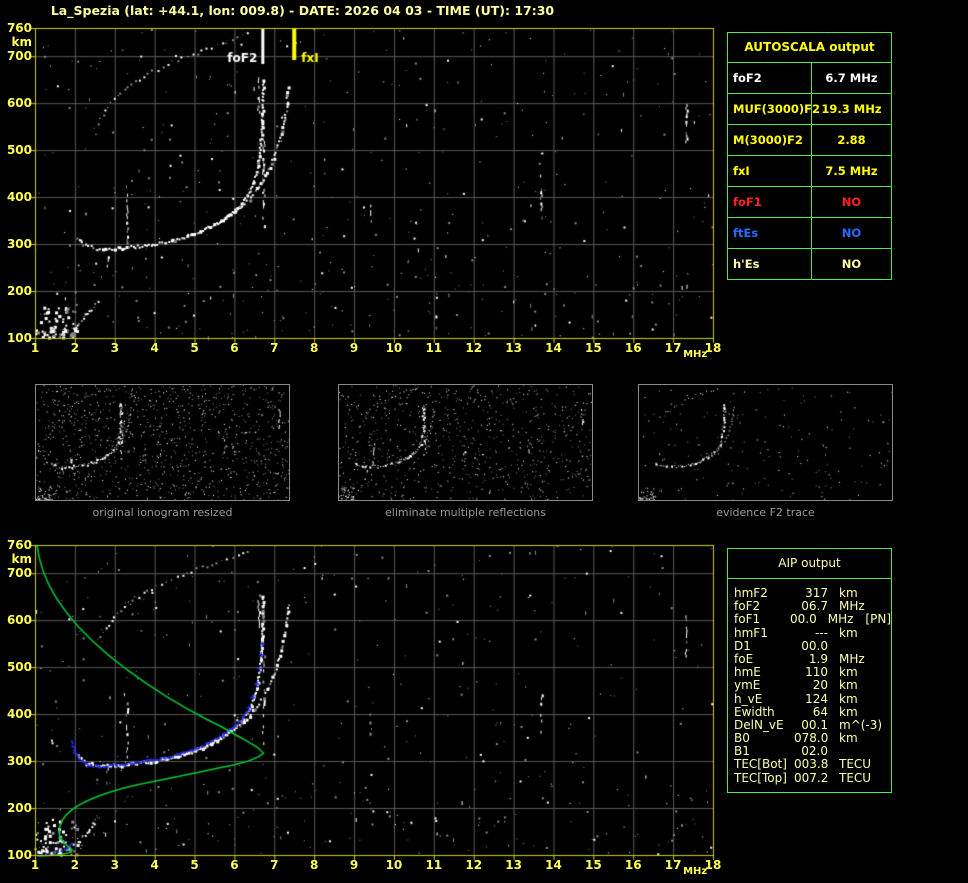  I want to click on autoscala-row-ftes: ftEs NO, so click(809, 233).